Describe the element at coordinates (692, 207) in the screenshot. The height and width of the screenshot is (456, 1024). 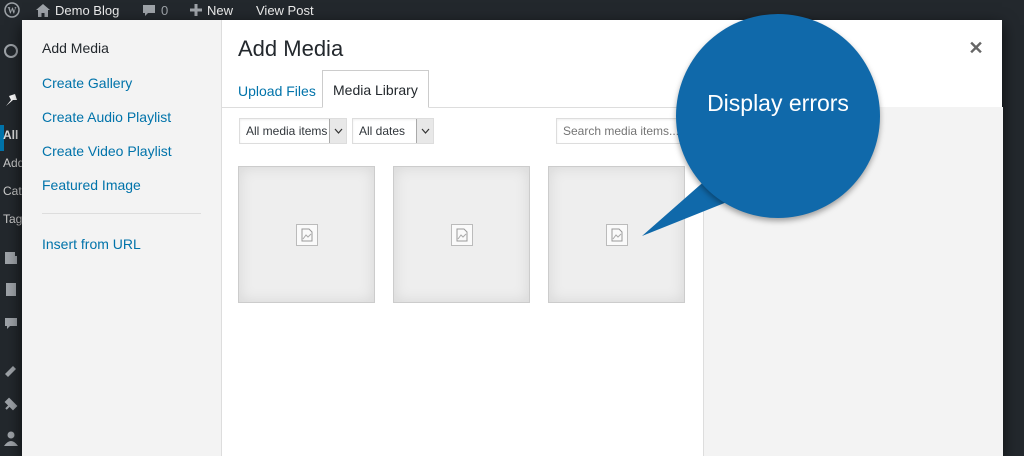
I see `callout-pointer` at that location.